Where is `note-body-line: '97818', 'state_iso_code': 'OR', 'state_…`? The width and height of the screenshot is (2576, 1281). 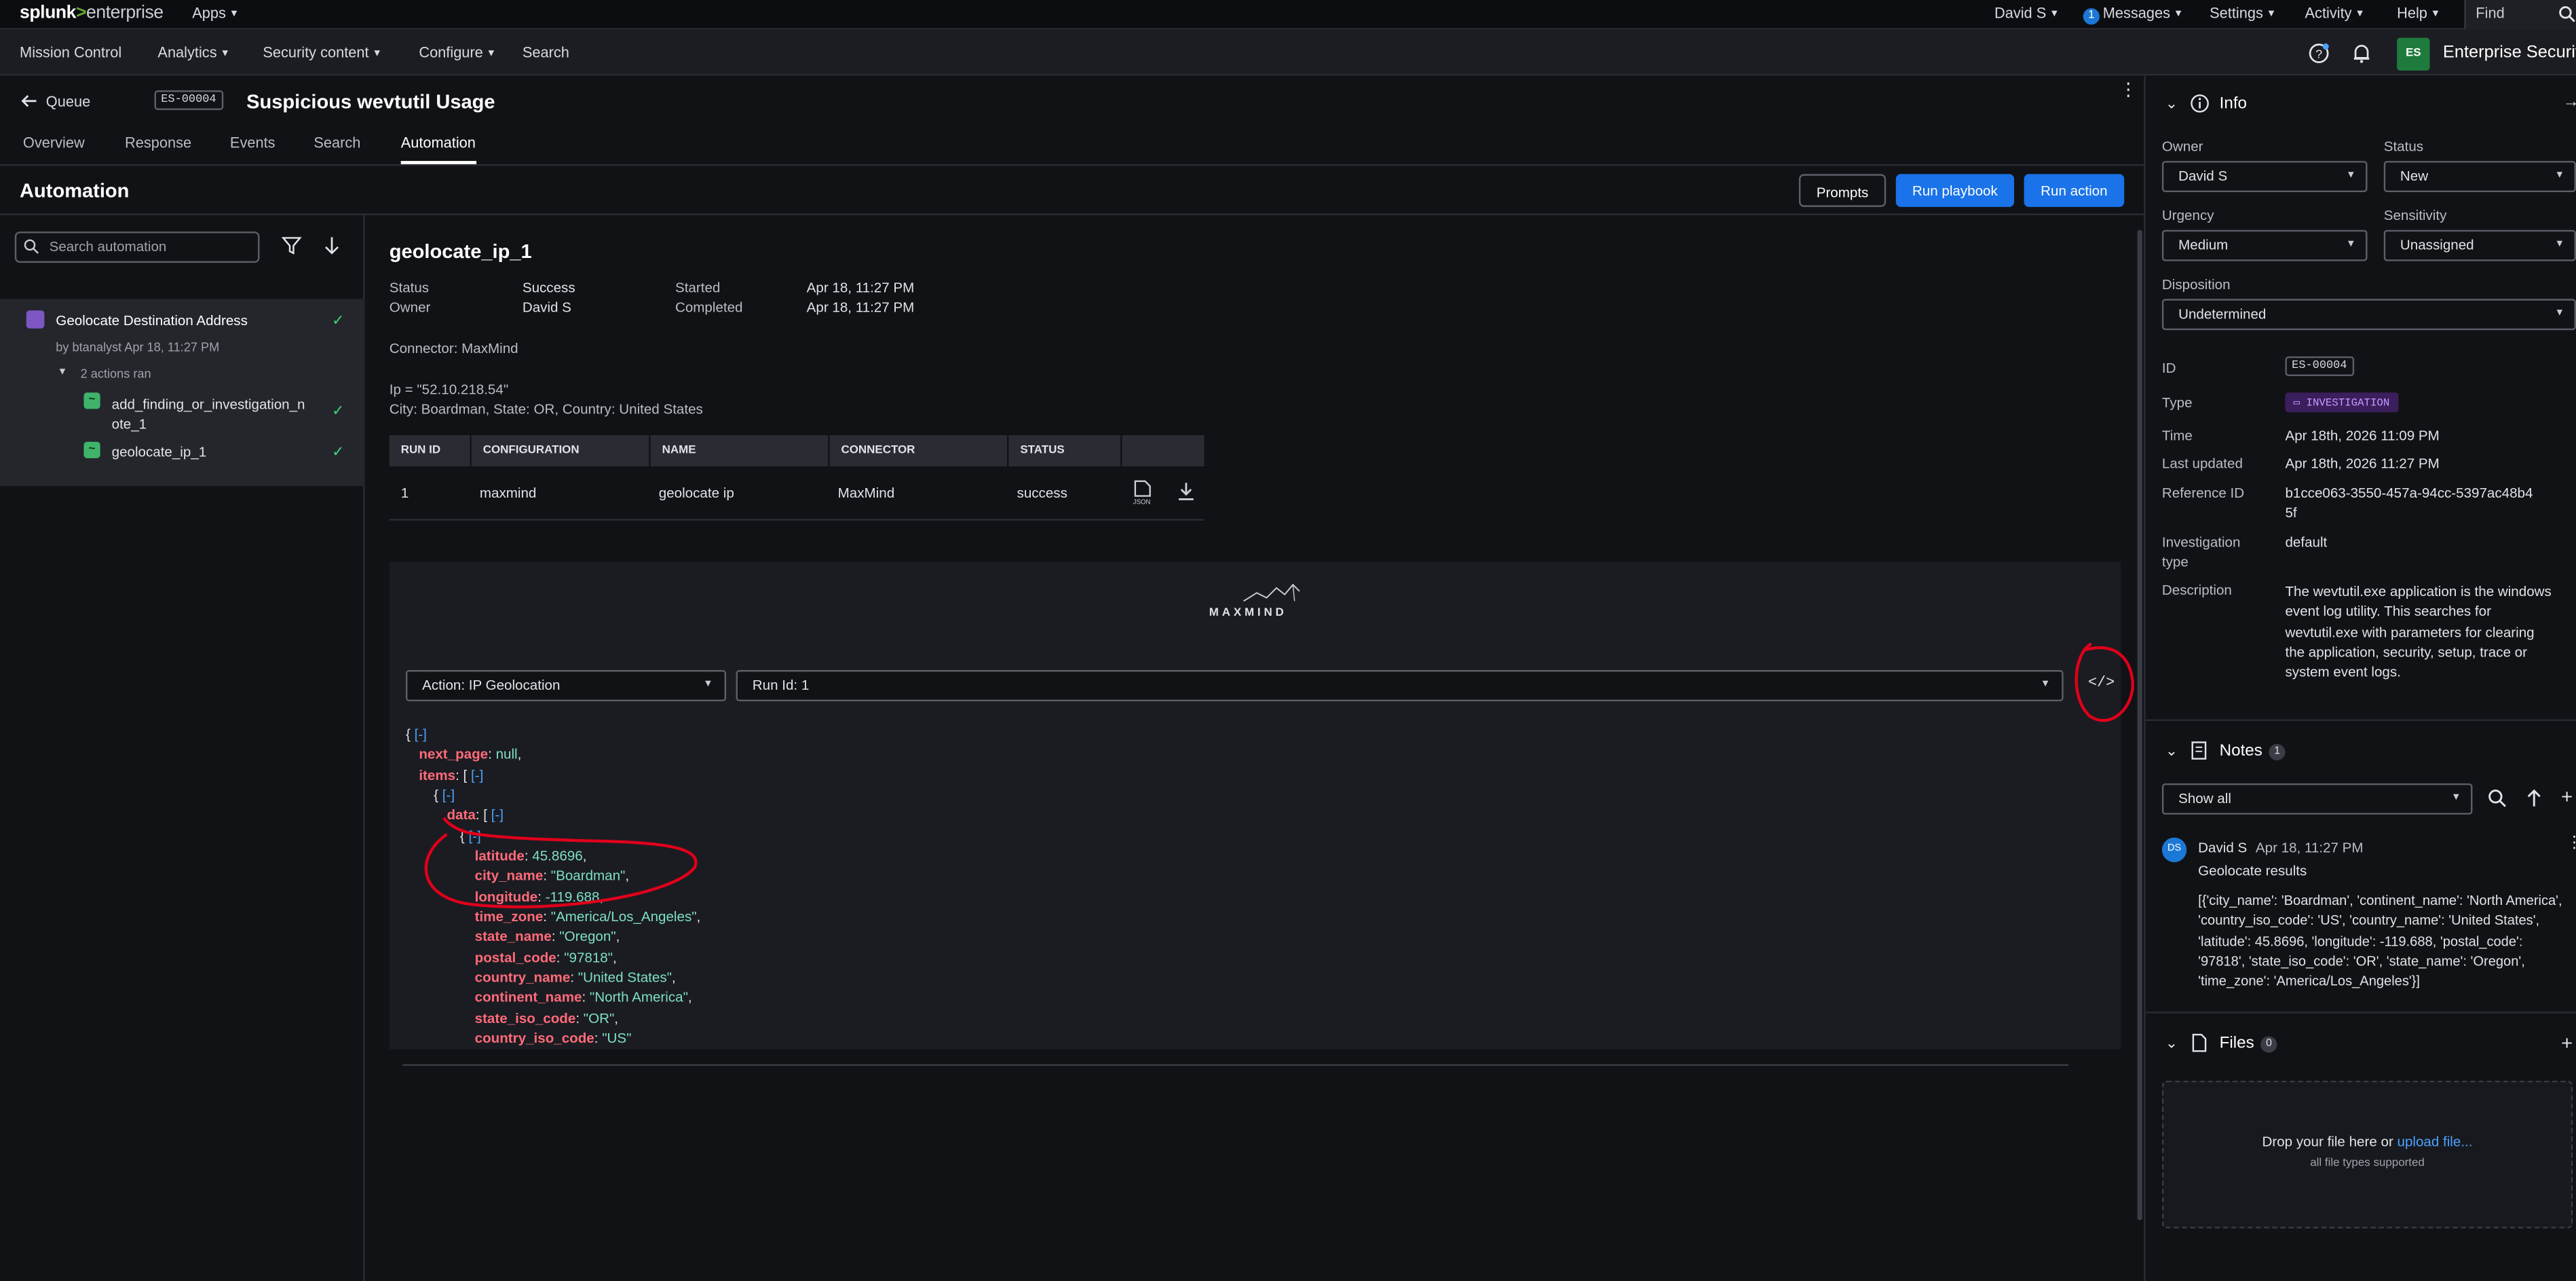 note-body-line: '97818', 'state_iso_code': 'OR', 'state_… is located at coordinates (2361, 960).